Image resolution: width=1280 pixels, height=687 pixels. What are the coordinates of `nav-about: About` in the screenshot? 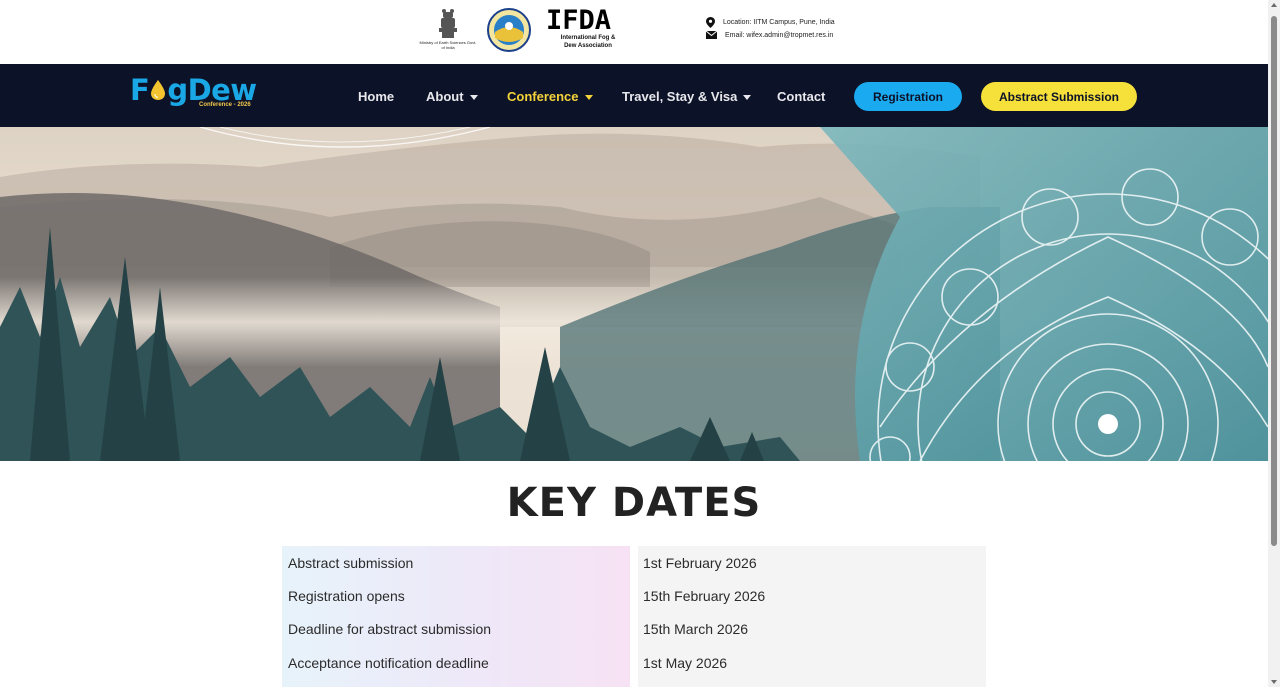 It's located at (452, 96).